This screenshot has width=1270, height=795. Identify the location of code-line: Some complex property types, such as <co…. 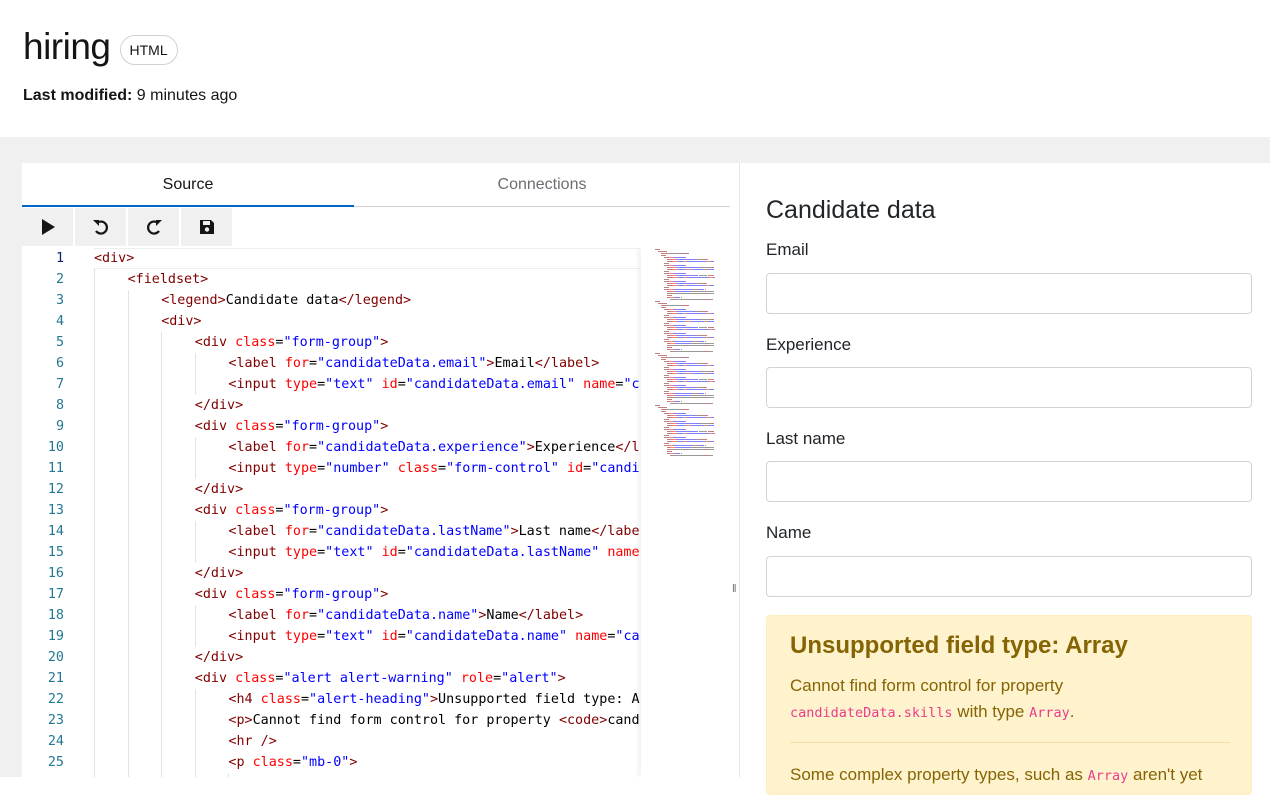
(451, 775).